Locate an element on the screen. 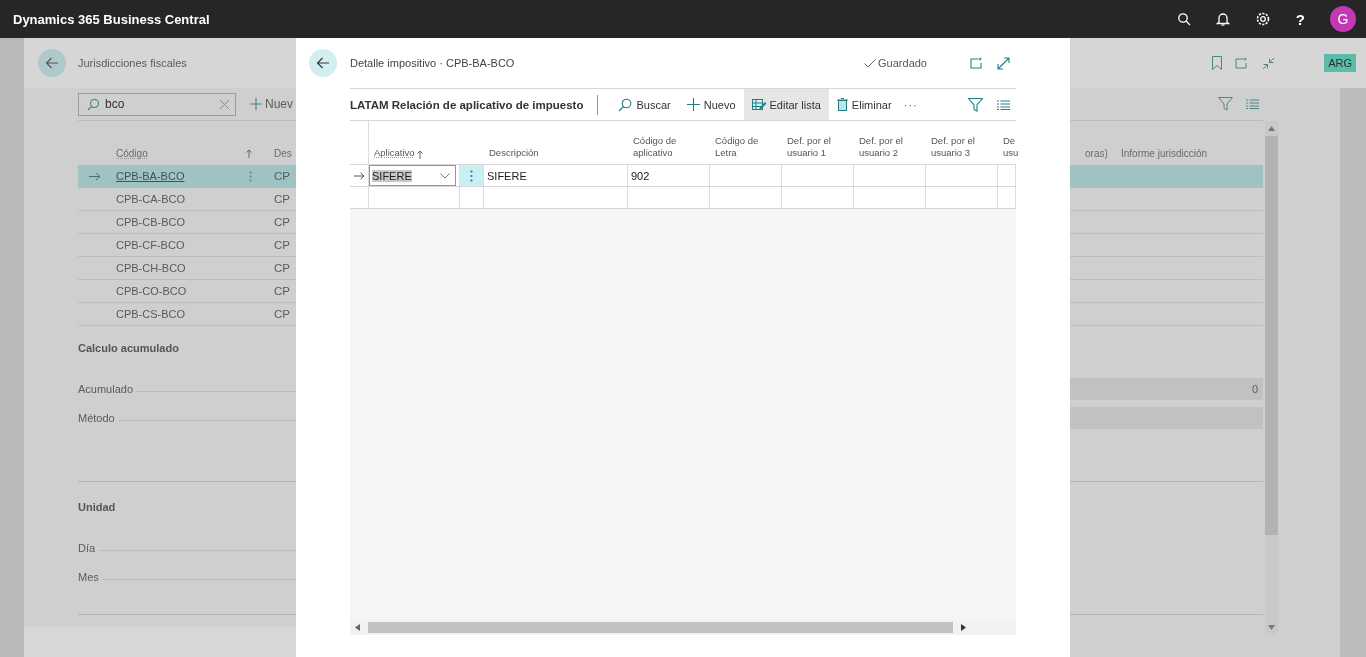  scroll-right-icon is located at coordinates (963, 627).